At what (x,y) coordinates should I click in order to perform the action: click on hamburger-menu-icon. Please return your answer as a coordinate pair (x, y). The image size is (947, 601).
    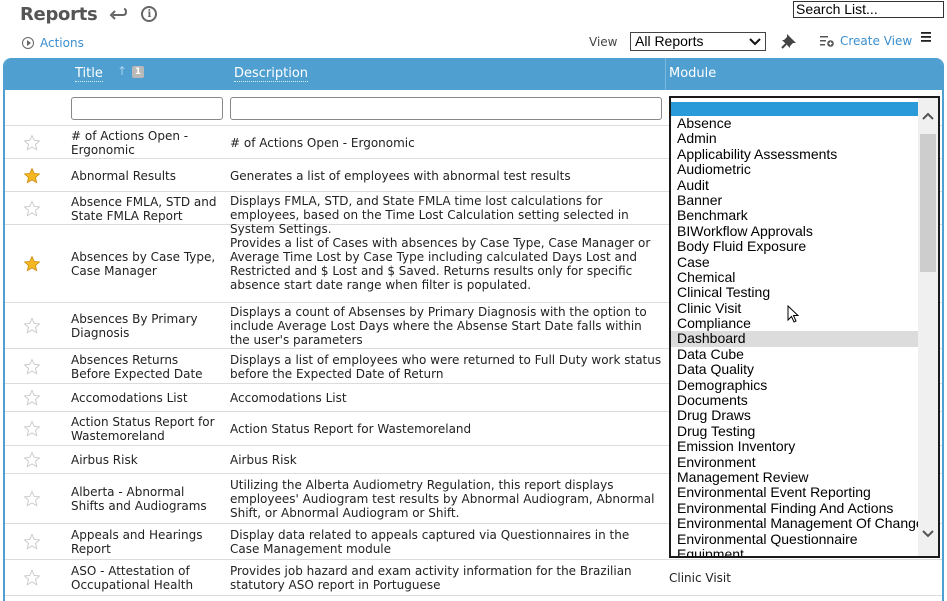
    Looking at the image, I should click on (926, 39).